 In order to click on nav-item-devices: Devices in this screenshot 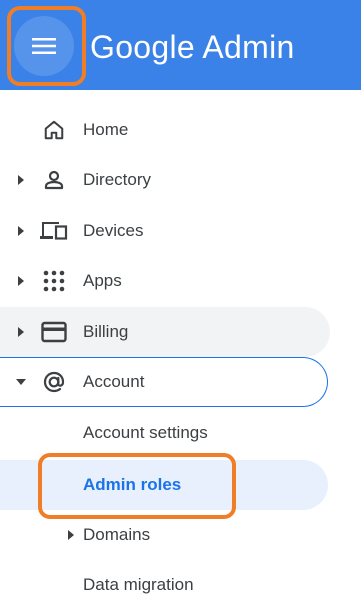, I will do `click(165, 231)`.